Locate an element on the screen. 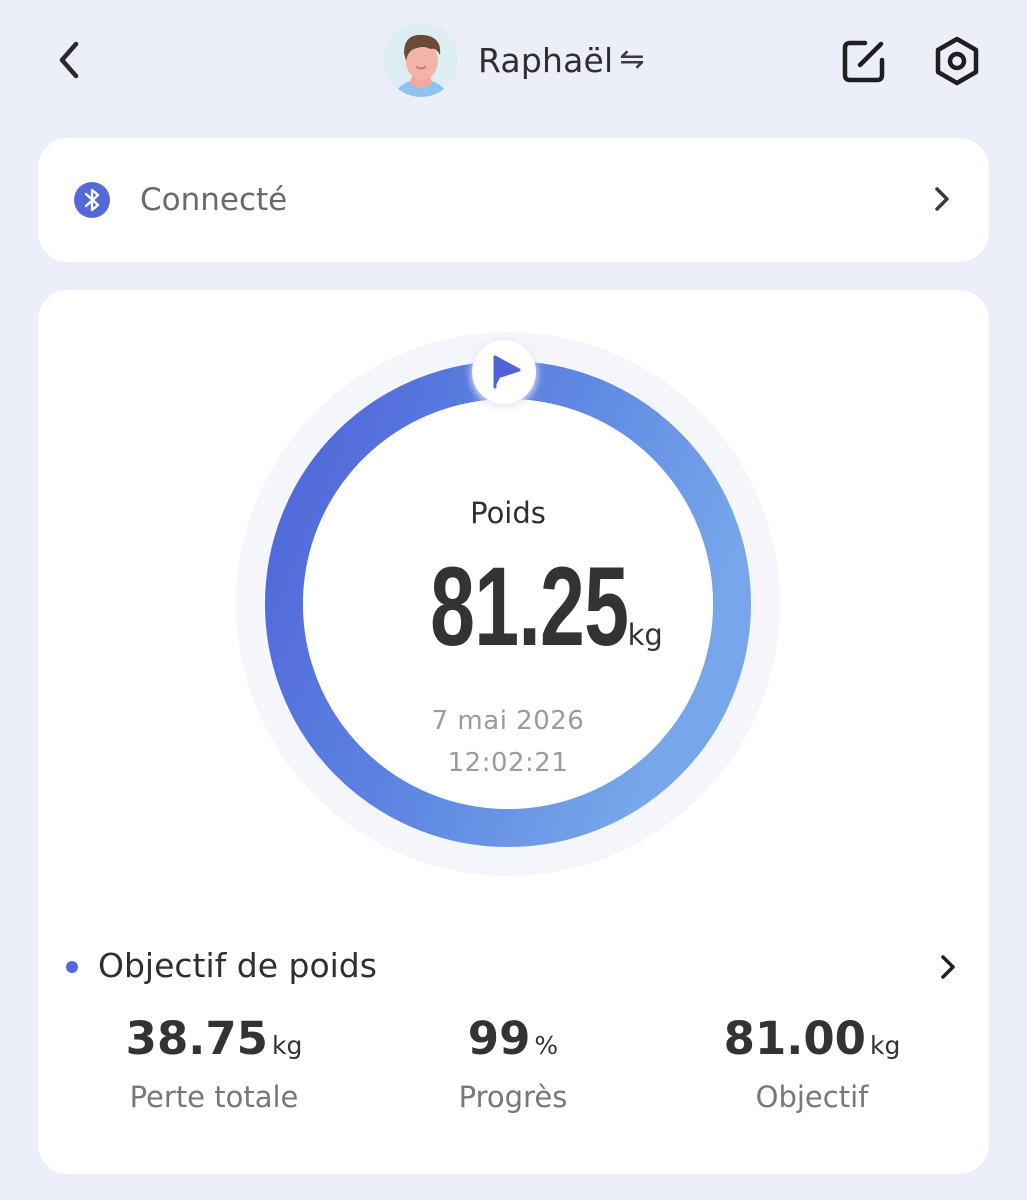  stat-goal: 81.00 kg Objectif is located at coordinates (812, 1063).